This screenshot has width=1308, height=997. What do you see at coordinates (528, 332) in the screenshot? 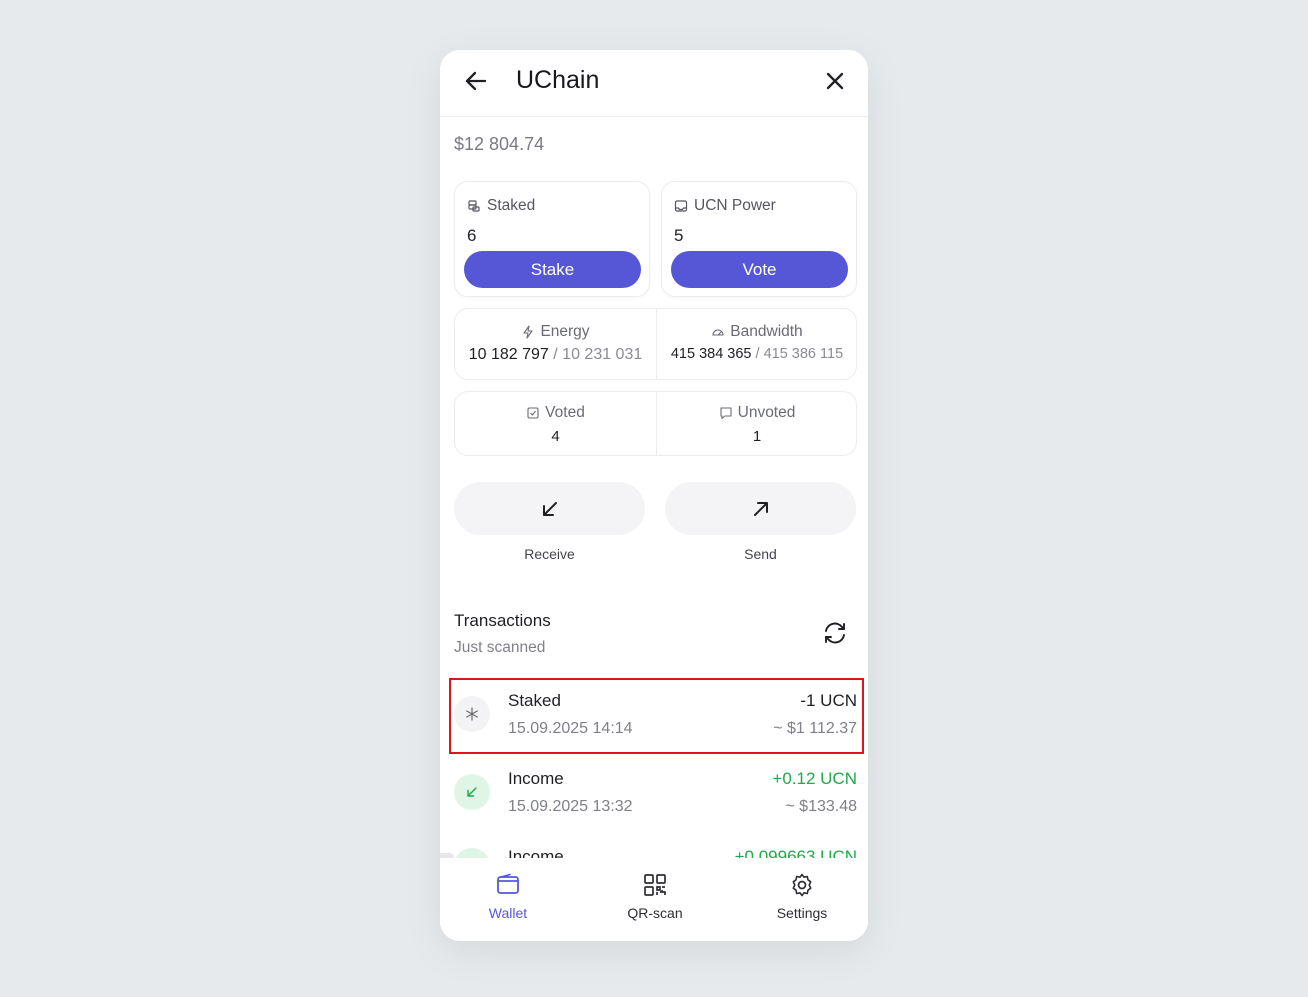
I see `lightning-icon` at bounding box center [528, 332].